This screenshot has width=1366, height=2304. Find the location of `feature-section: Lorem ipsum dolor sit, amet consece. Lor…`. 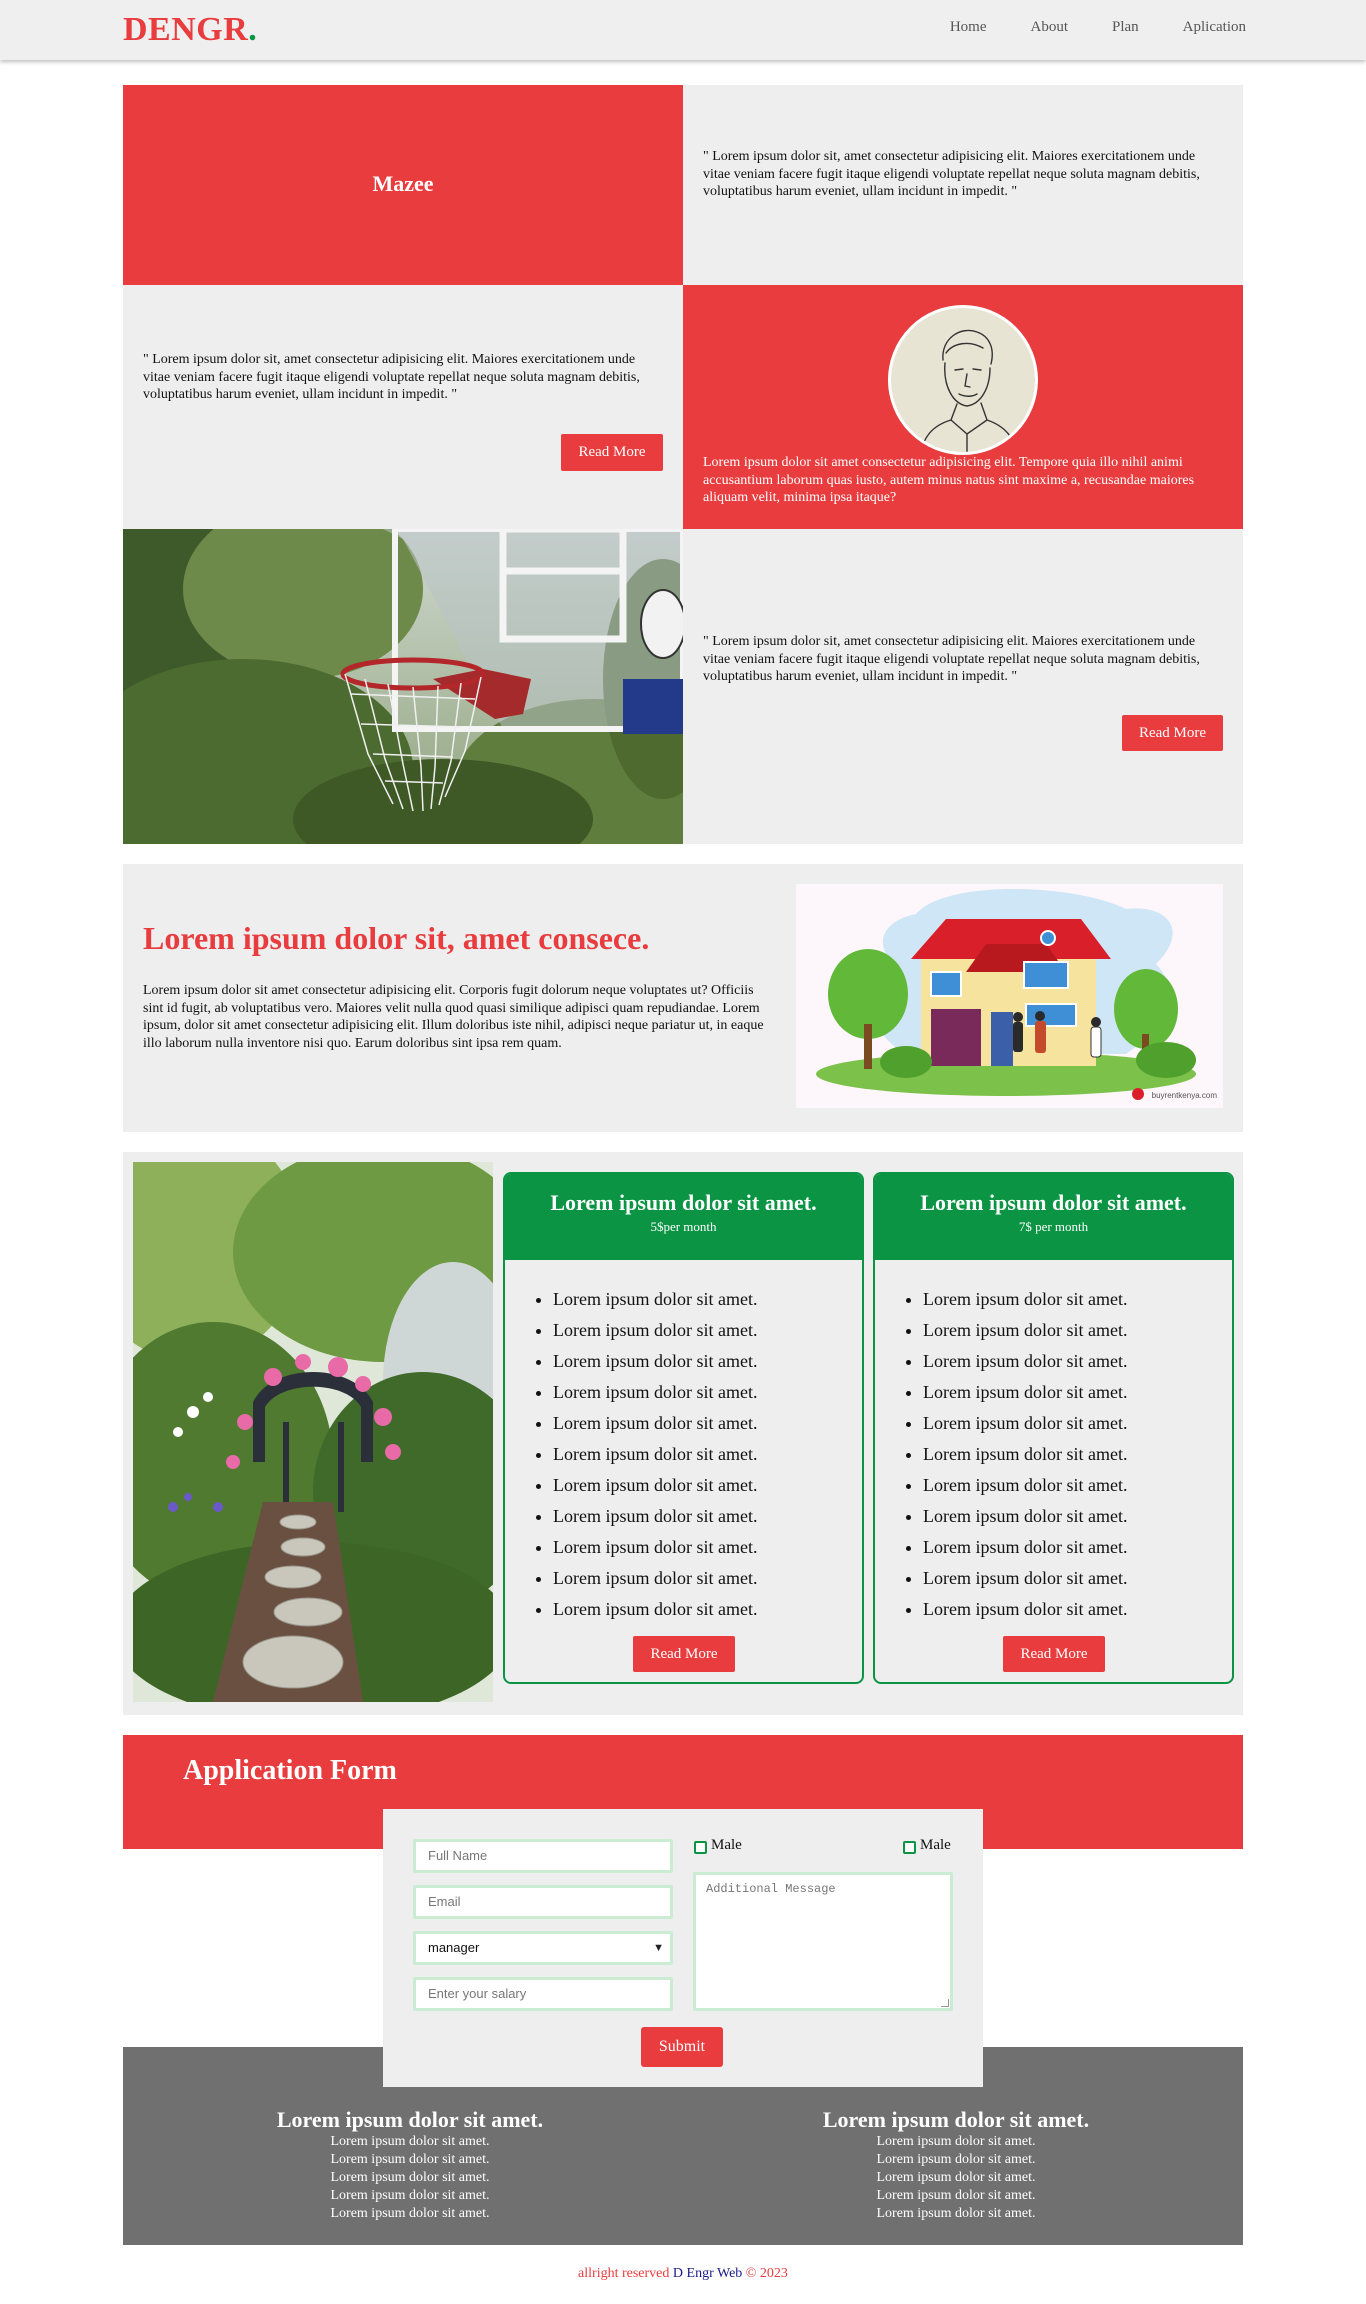

feature-section: Lorem ipsum dolor sit, amet consece. Lor… is located at coordinates (683, 998).